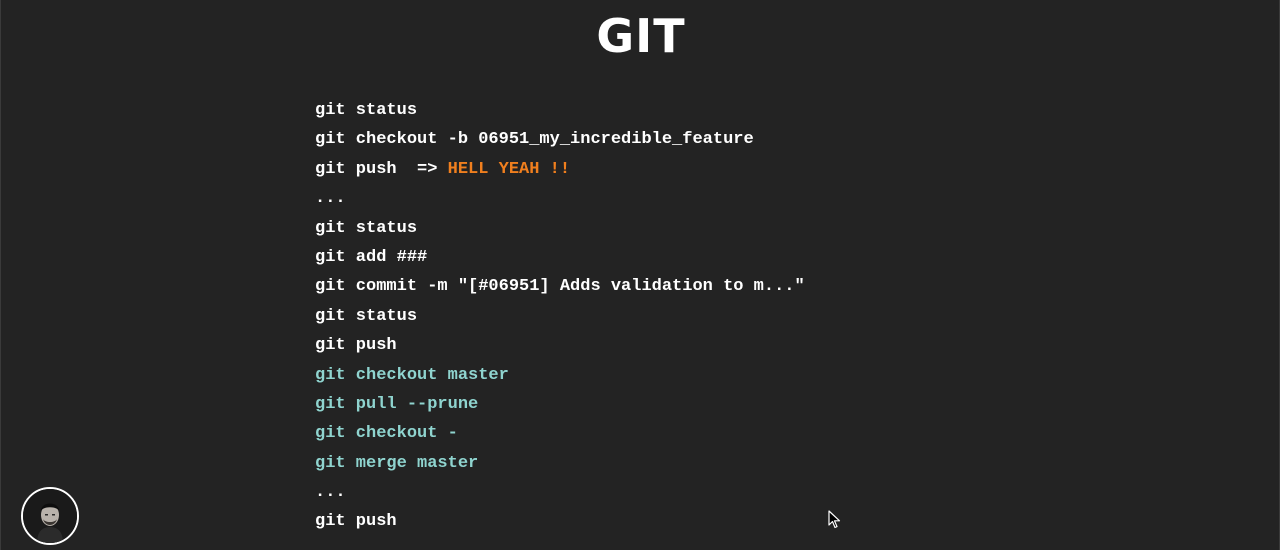 This screenshot has width=1280, height=550. Describe the element at coordinates (397, 404) in the screenshot. I see `code-line: git pull --prune` at that location.